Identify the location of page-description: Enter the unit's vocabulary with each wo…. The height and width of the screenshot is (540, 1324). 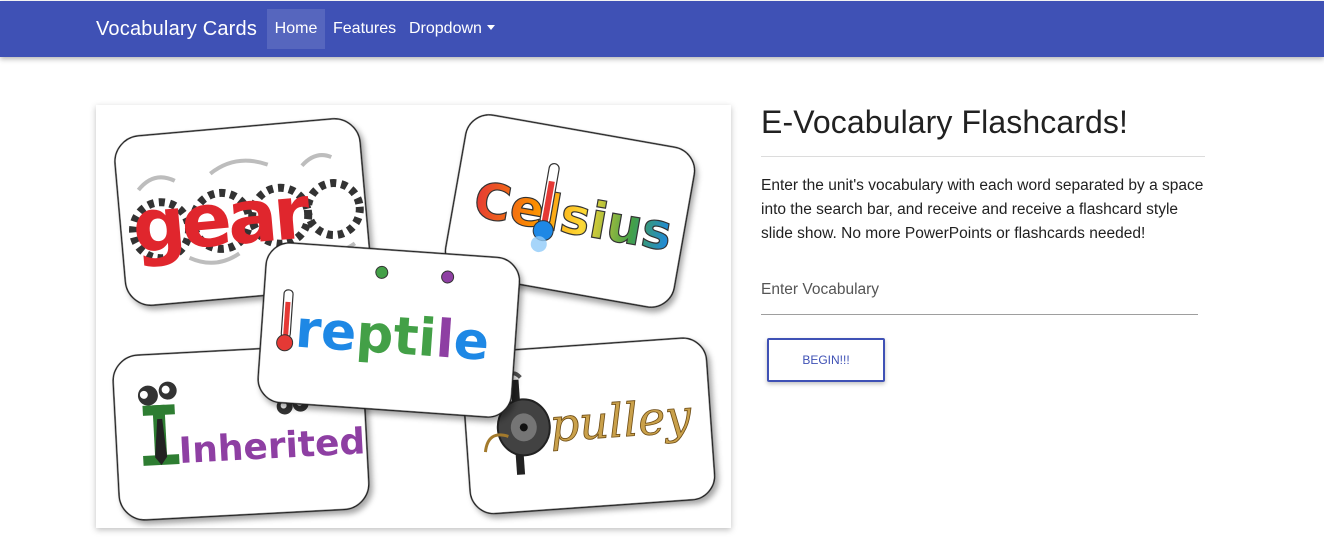
(982, 209).